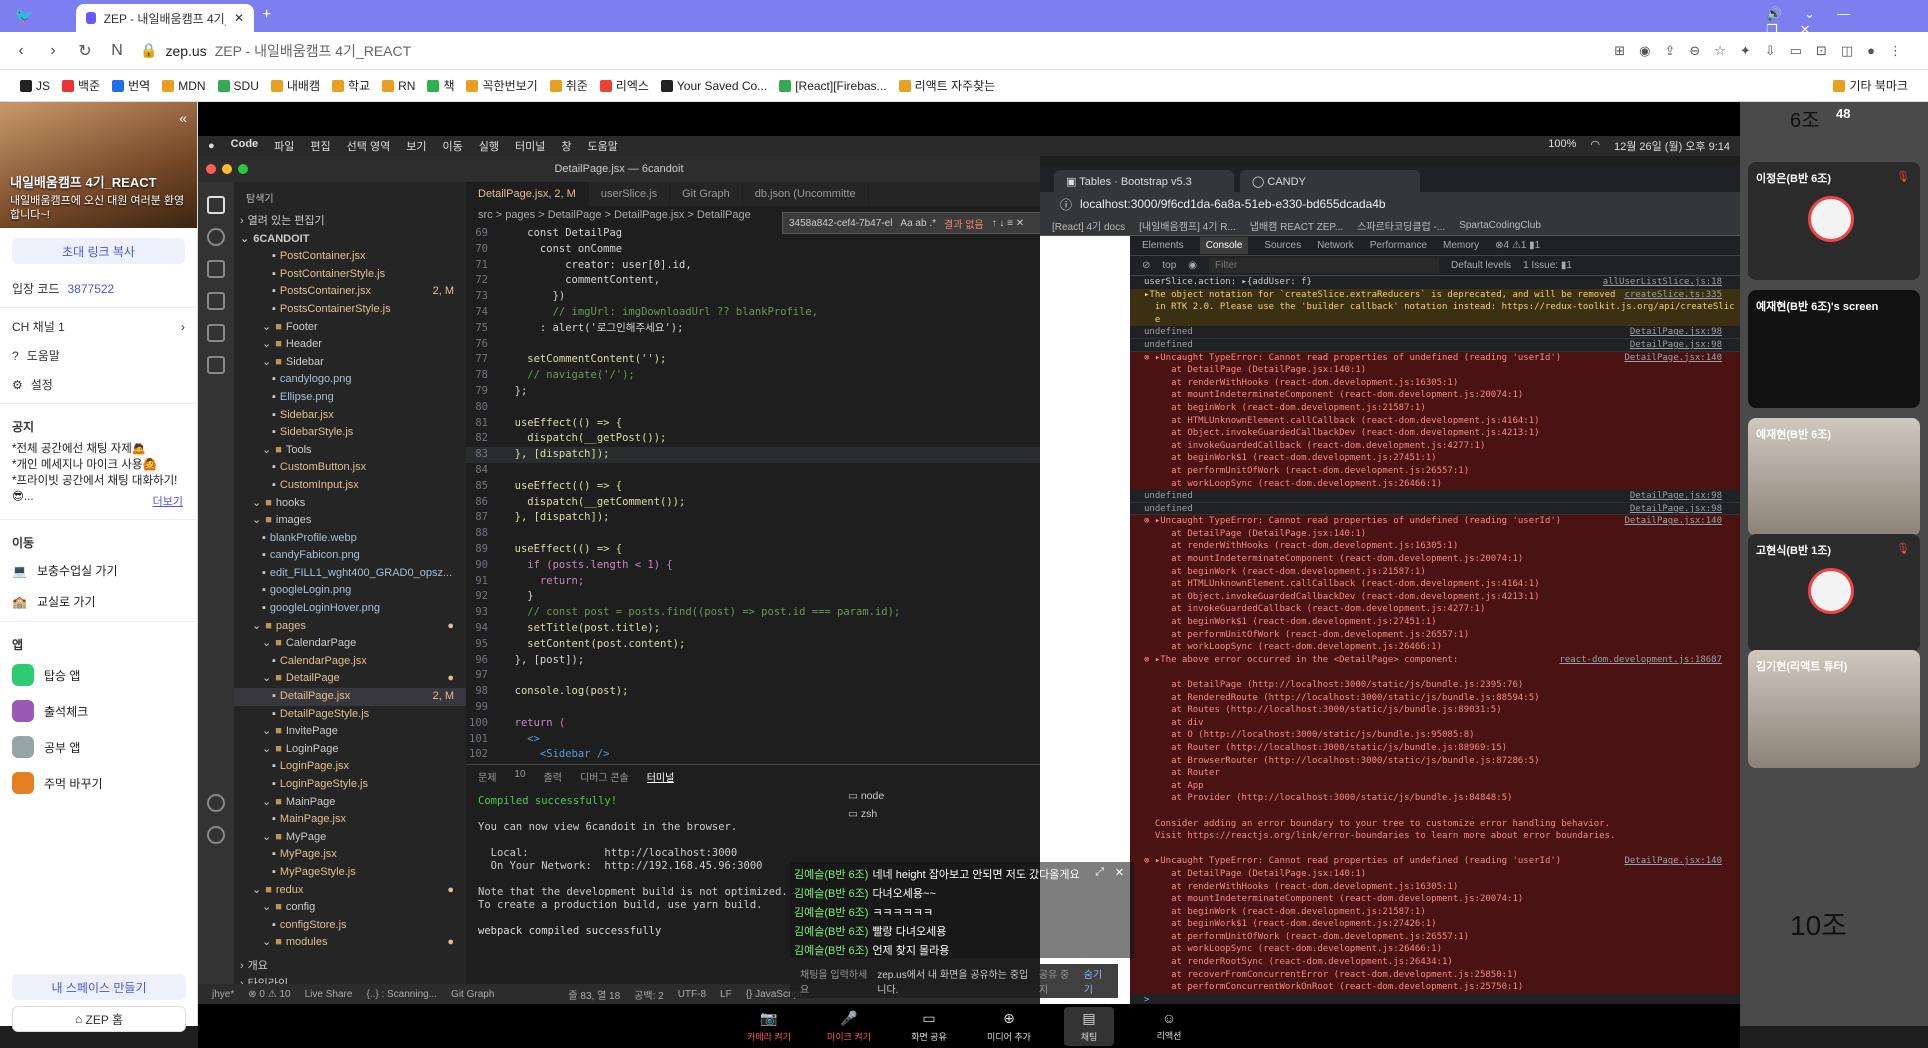 The height and width of the screenshot is (1048, 1928). Describe the element at coordinates (350, 328) in the screenshot. I see `file-tree-item: ⌄ ■ Footer` at that location.